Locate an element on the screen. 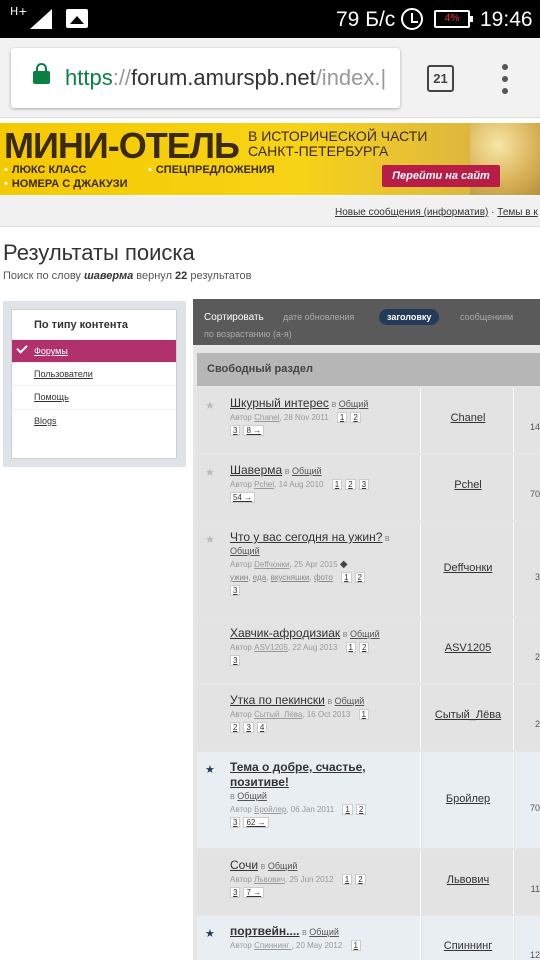 This screenshot has height=960, width=540. filter-item-users: Пользователи is located at coordinates (94, 373).